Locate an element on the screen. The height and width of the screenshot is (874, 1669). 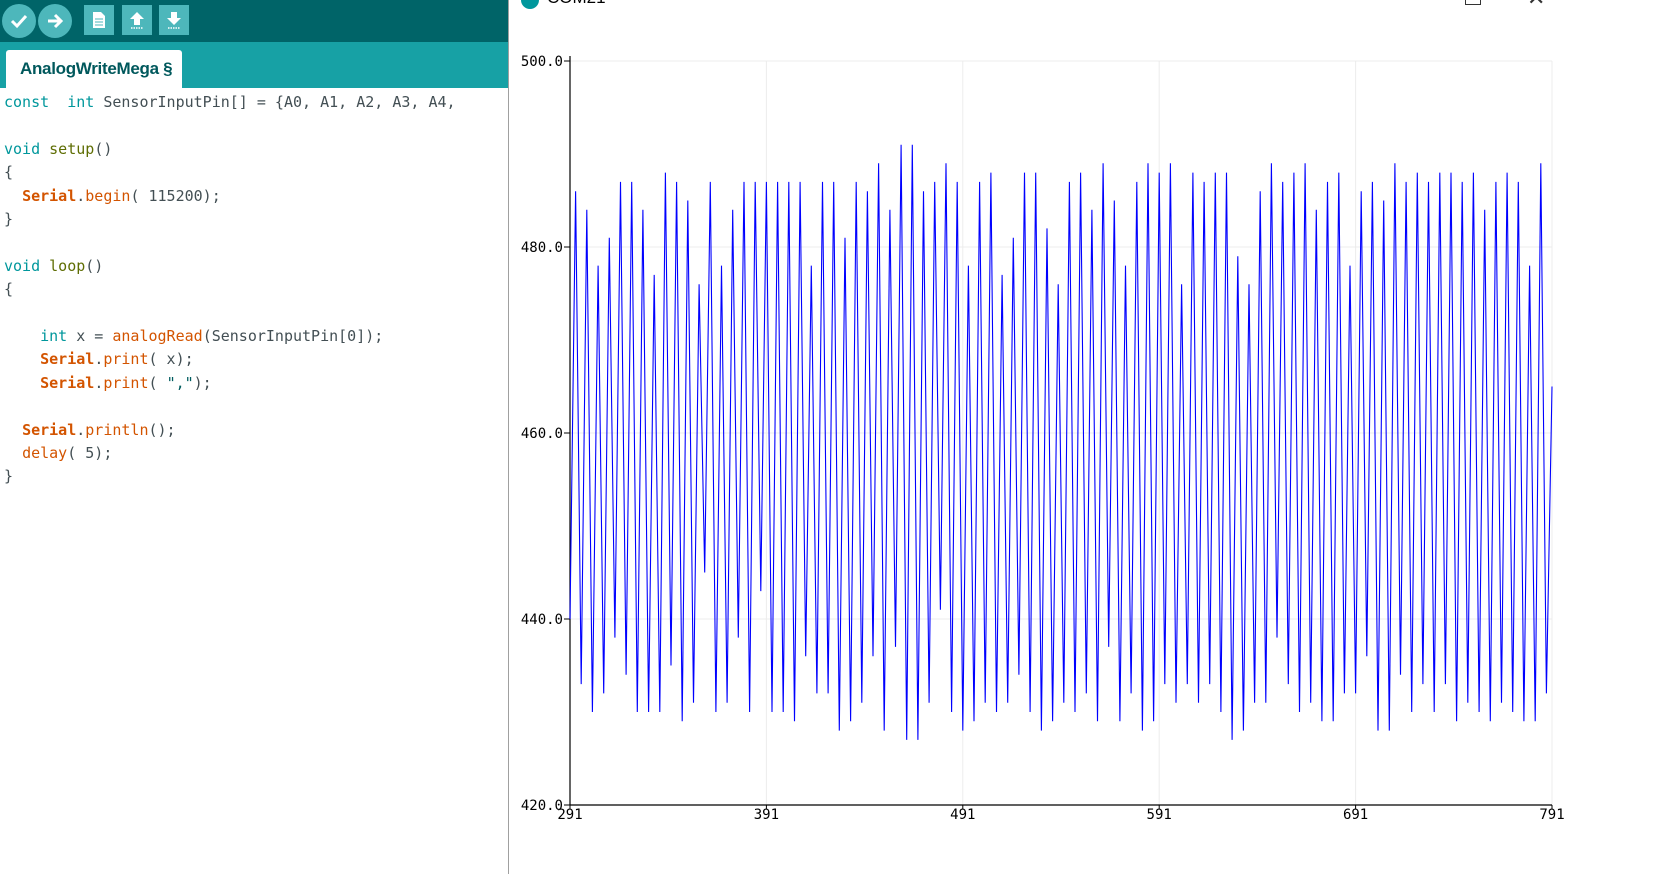
code-token: setup is located at coordinates (72, 148).